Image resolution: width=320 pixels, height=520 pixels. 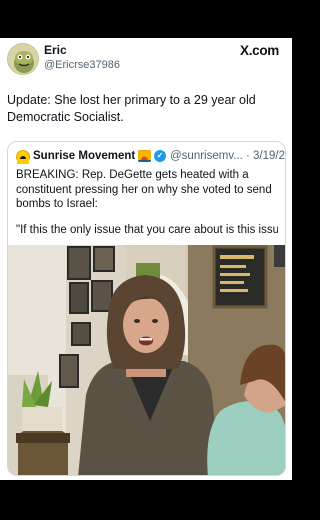 I want to click on author-handle: @Ericrse37986, so click(x=82, y=65).